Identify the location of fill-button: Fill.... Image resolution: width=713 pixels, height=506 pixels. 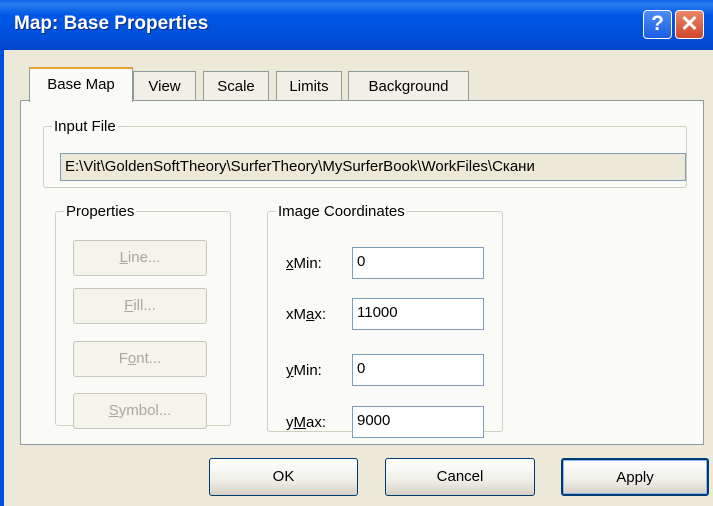
(140, 306).